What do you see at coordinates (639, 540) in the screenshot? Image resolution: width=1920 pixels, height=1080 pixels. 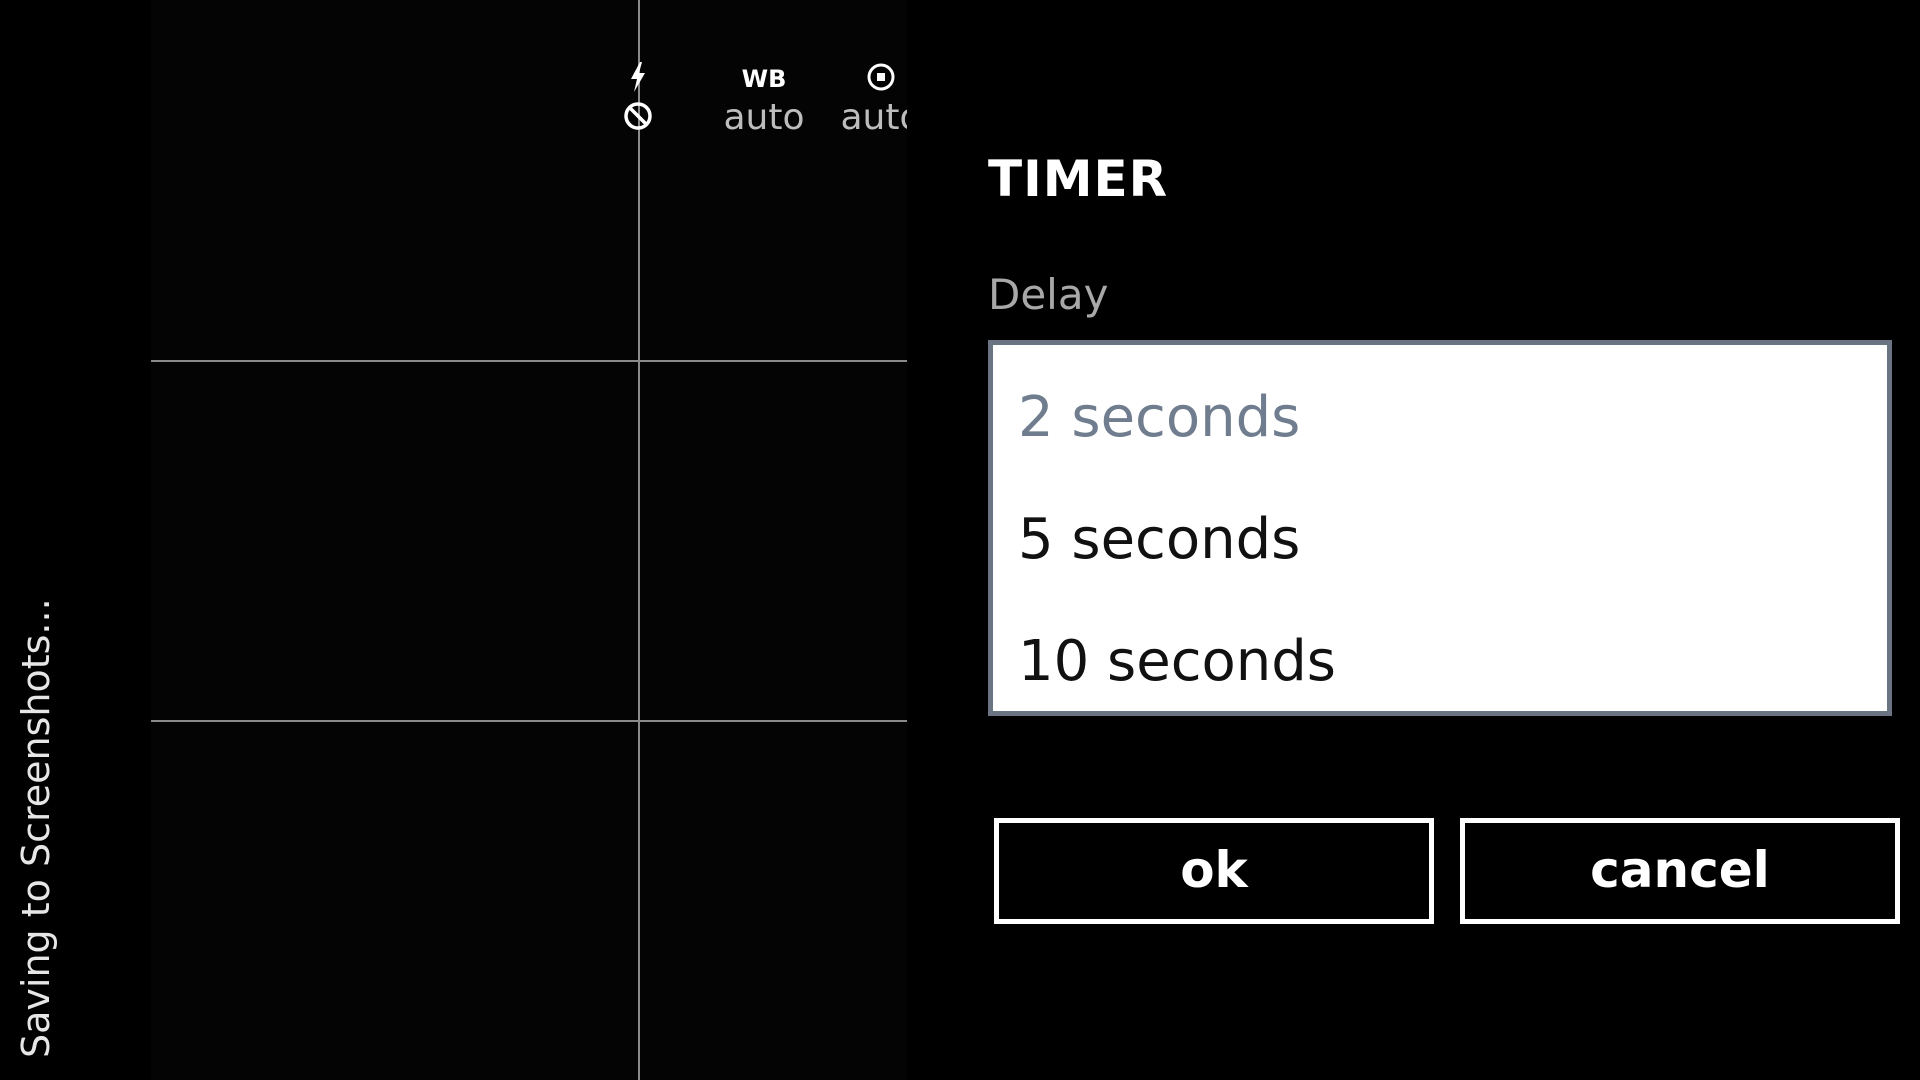 I see `grid-line-vertical` at bounding box center [639, 540].